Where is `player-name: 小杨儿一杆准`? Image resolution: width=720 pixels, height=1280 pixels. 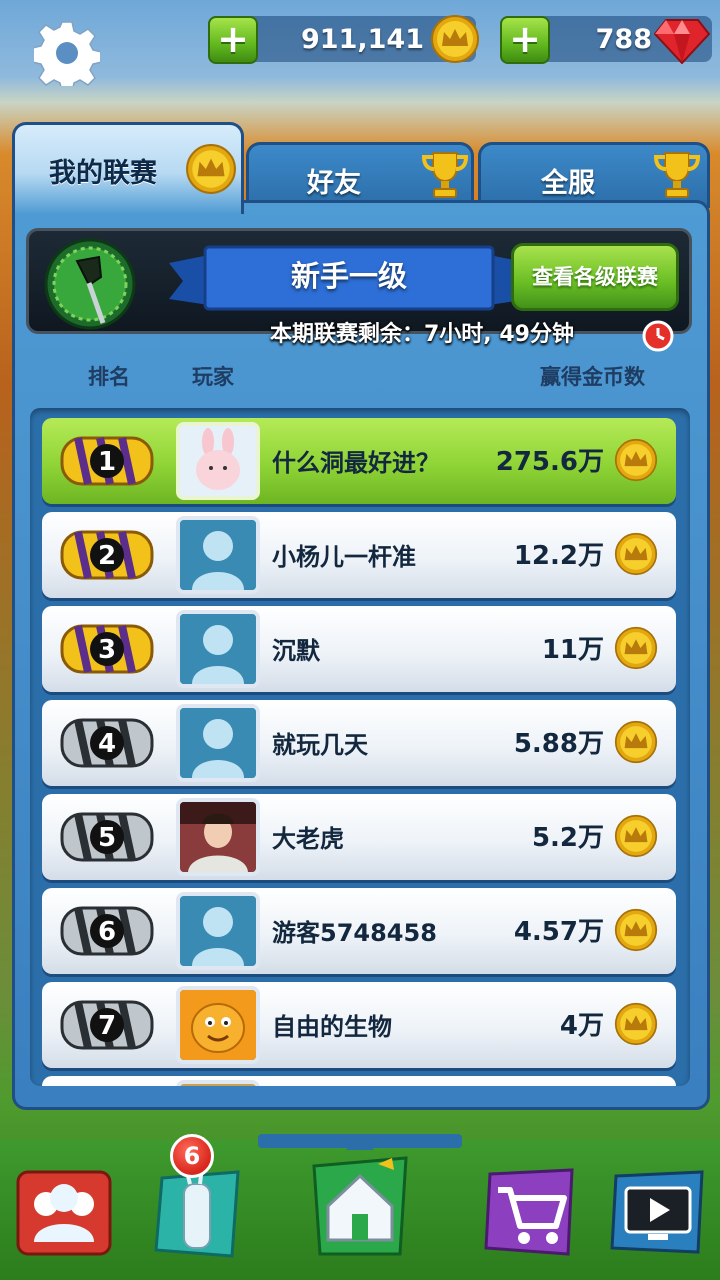
player-name: 小杨儿一杆准 is located at coordinates (344, 557).